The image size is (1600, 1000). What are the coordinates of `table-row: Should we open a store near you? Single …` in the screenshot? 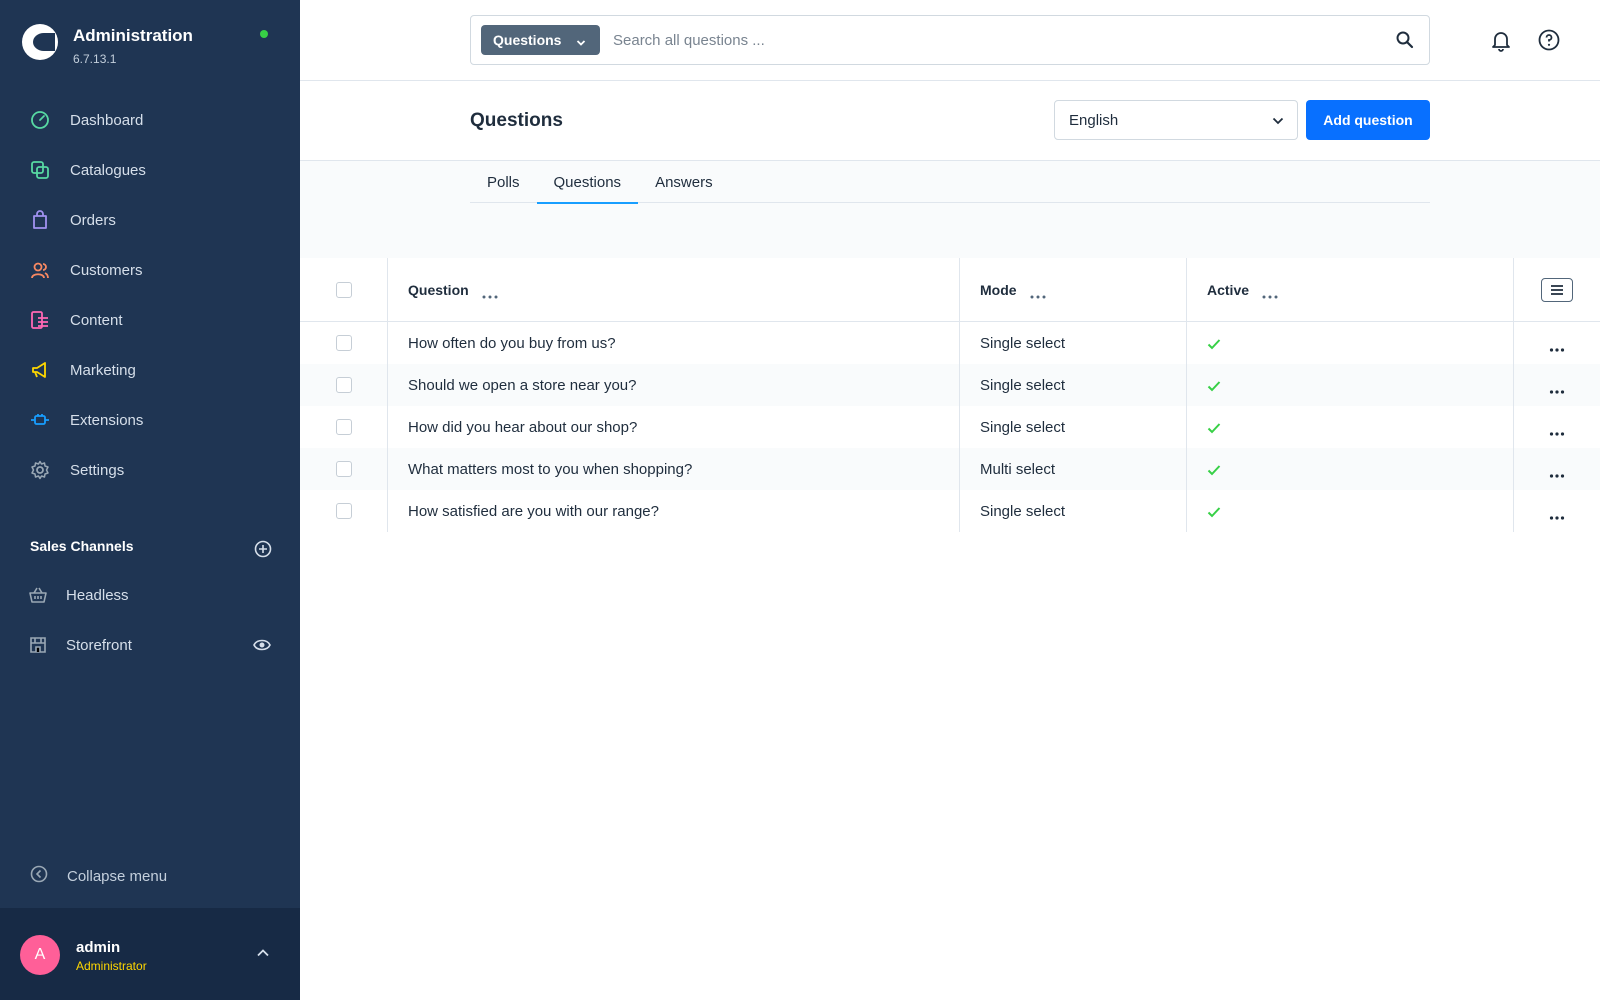 It's located at (950, 385).